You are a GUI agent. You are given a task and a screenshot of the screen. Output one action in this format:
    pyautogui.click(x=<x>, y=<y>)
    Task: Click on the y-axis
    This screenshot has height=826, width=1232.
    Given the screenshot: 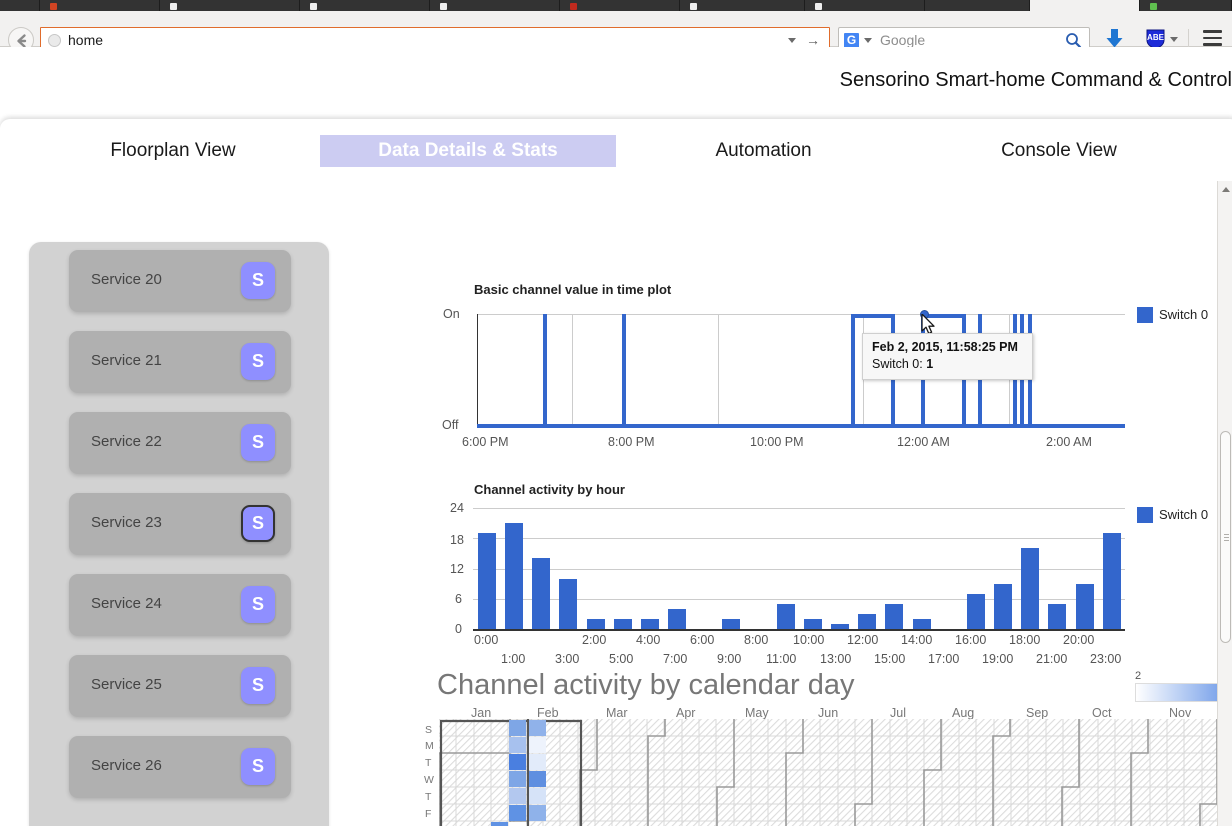 What is the action you would take?
    pyautogui.click(x=477, y=370)
    